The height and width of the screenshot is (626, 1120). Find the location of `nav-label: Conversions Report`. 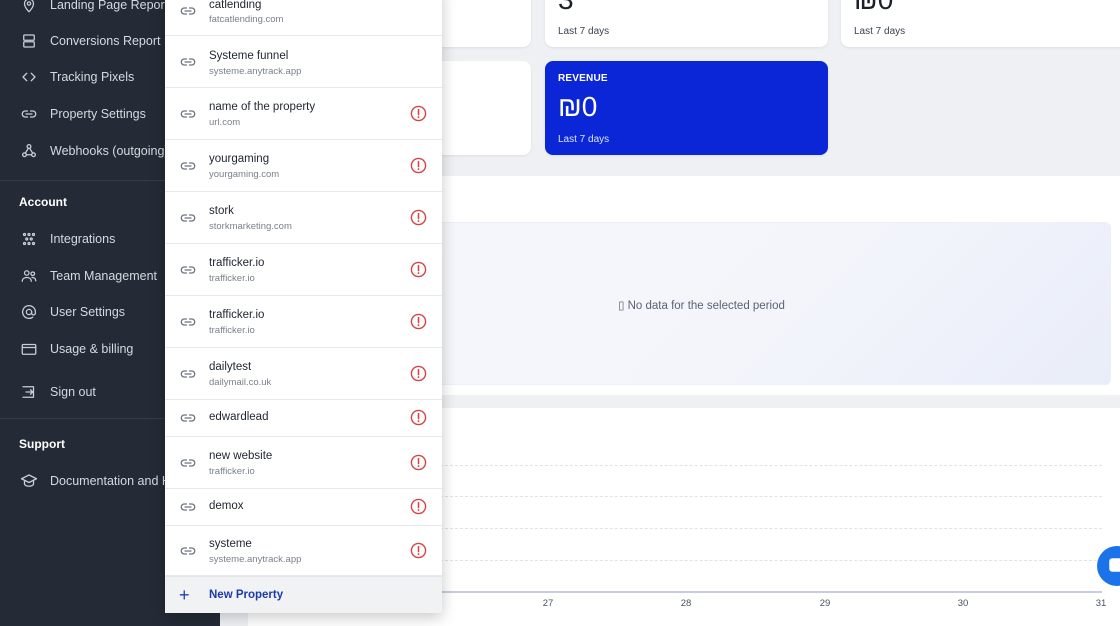

nav-label: Conversions Report is located at coordinates (105, 41).